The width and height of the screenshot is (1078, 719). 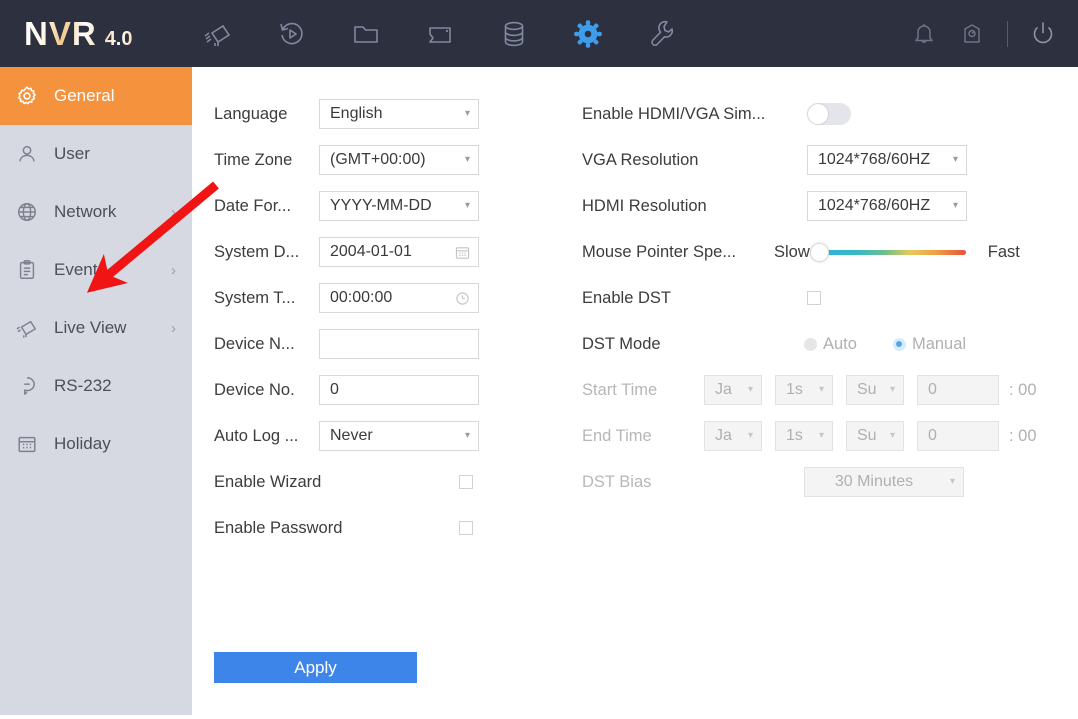 What do you see at coordinates (804, 390) in the screenshot?
I see `start-time-week-select: 1s ▾` at bounding box center [804, 390].